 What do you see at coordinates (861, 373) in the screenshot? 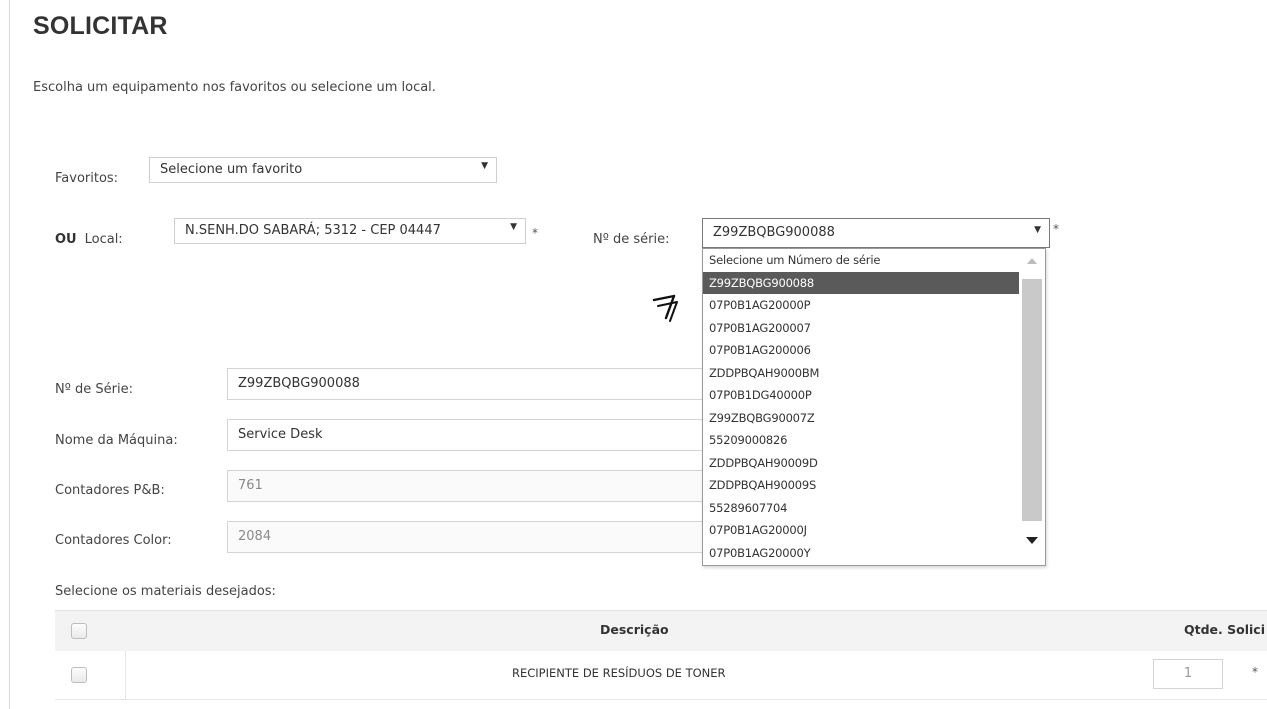
I see `dropdown-option: ZDDPBQAH9000BM` at bounding box center [861, 373].